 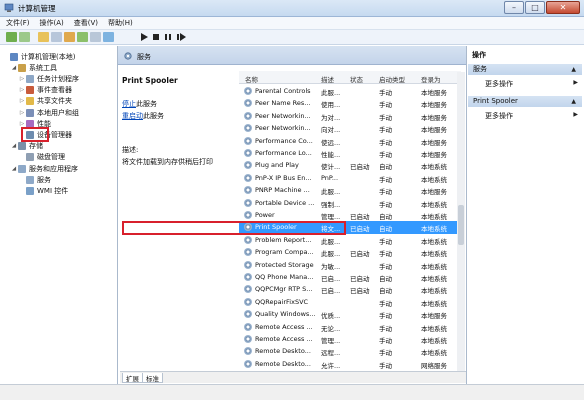 What do you see at coordinates (43, 190) in the screenshot?
I see `tree-node: WMI 控件` at bounding box center [43, 190].